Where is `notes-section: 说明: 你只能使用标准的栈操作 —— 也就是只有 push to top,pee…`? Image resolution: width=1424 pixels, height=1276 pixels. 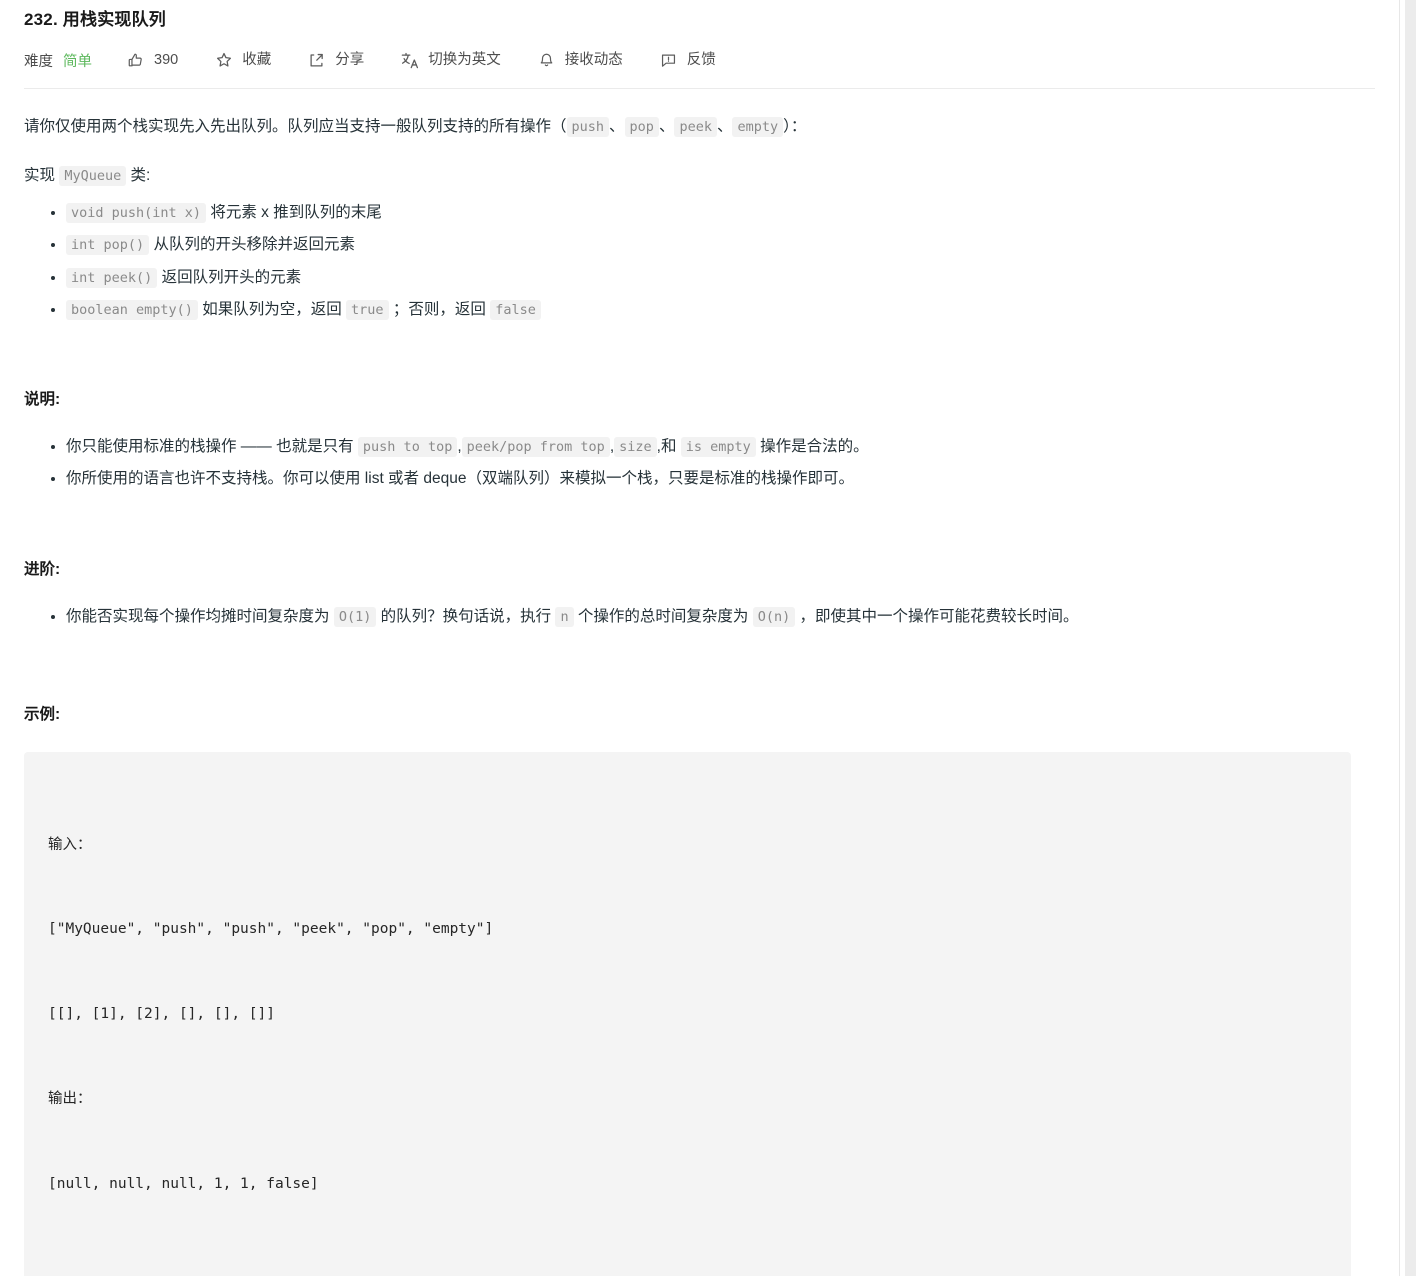 notes-section: 说明: 你只能使用标准的栈操作 —— 也就是只有 push to top,pee… is located at coordinates (699, 440).